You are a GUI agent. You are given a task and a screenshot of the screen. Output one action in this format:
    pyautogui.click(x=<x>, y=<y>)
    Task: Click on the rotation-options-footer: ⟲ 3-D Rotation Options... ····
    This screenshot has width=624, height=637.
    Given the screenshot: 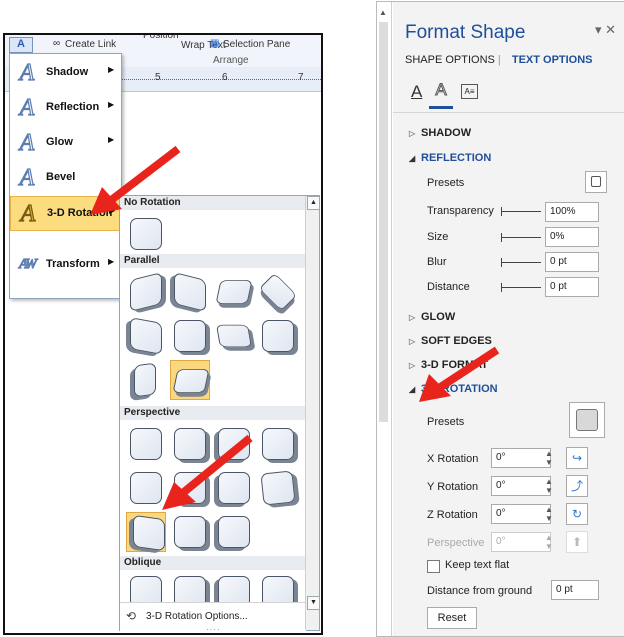 What is the action you would take?
    pyautogui.click(x=213, y=617)
    